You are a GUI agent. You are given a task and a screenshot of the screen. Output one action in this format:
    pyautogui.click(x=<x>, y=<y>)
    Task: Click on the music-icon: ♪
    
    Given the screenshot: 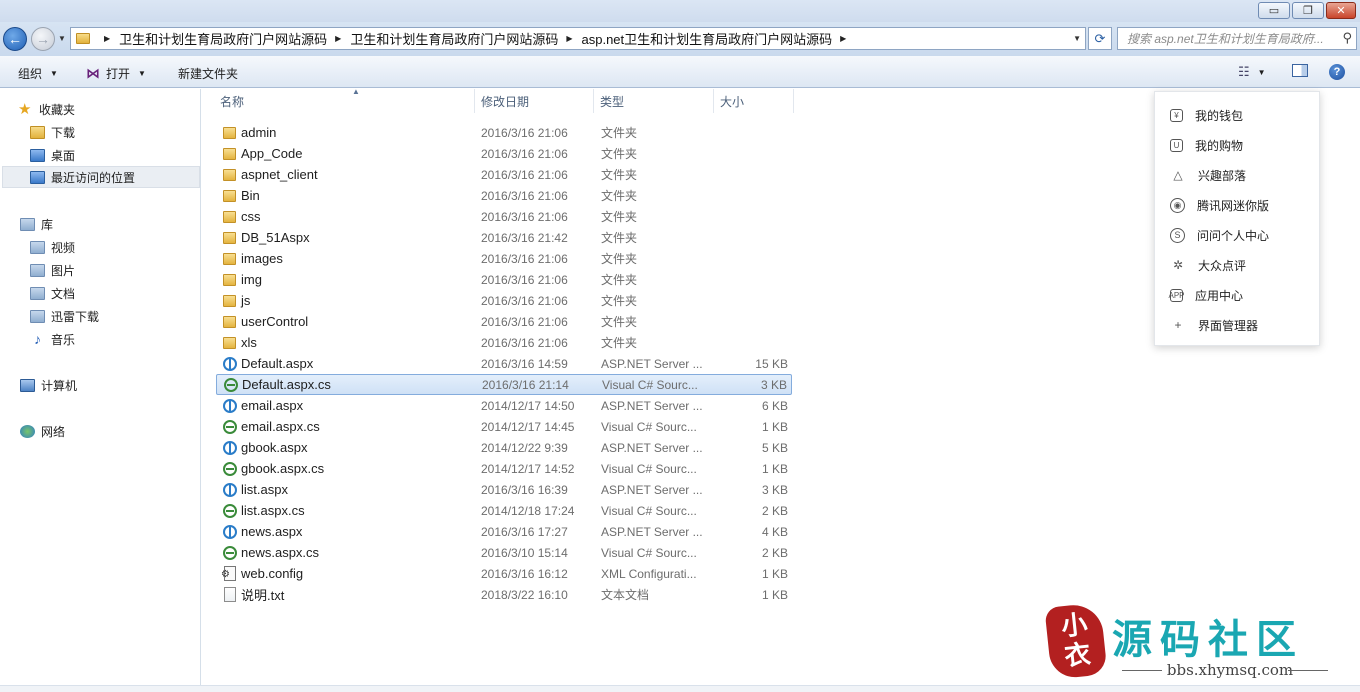 What is the action you would take?
    pyautogui.click(x=37, y=338)
    